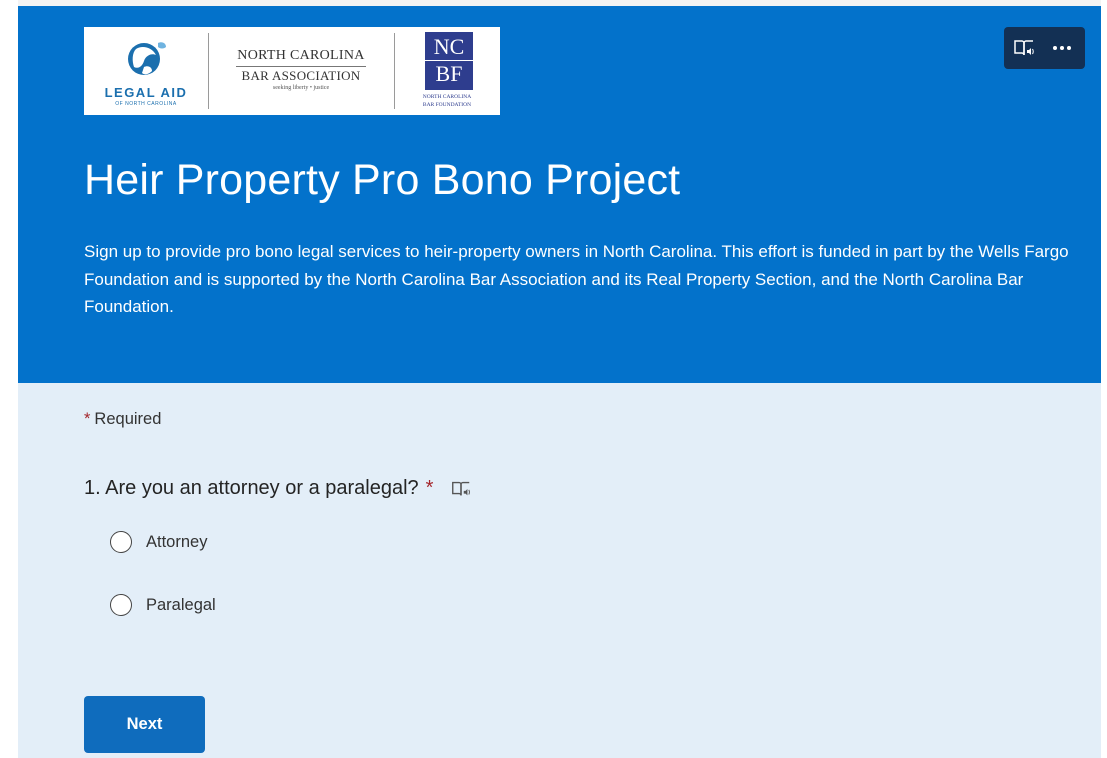 The image size is (1107, 758). Describe the element at coordinates (146, 104) in the screenshot. I see `legal-aid-subtitle: OF NORTH CAROLINA` at that location.